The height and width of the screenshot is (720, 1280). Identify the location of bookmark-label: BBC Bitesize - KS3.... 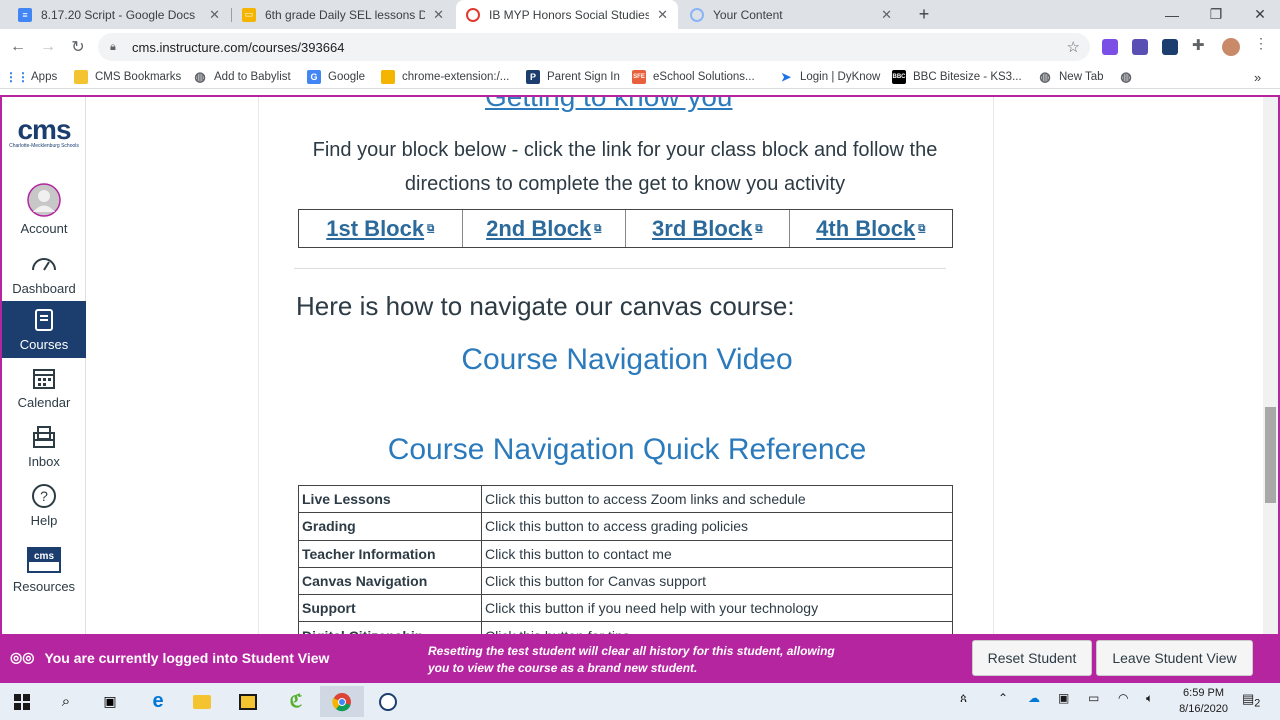
(967, 77).